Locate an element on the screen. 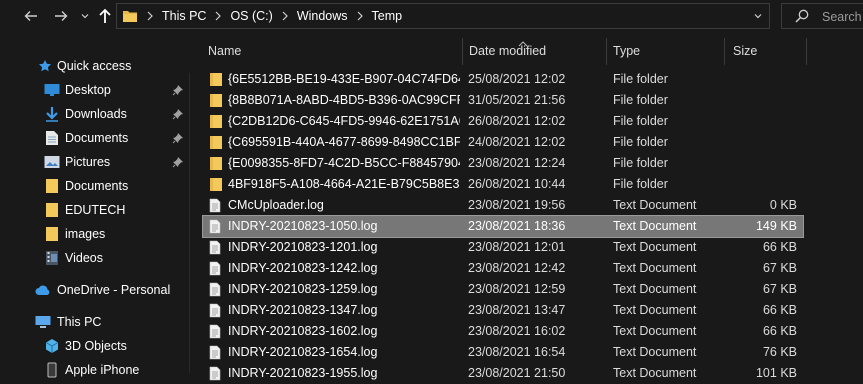 The width and height of the screenshot is (863, 384). sidebar-item-this-pc: This PC is located at coordinates (95, 322).